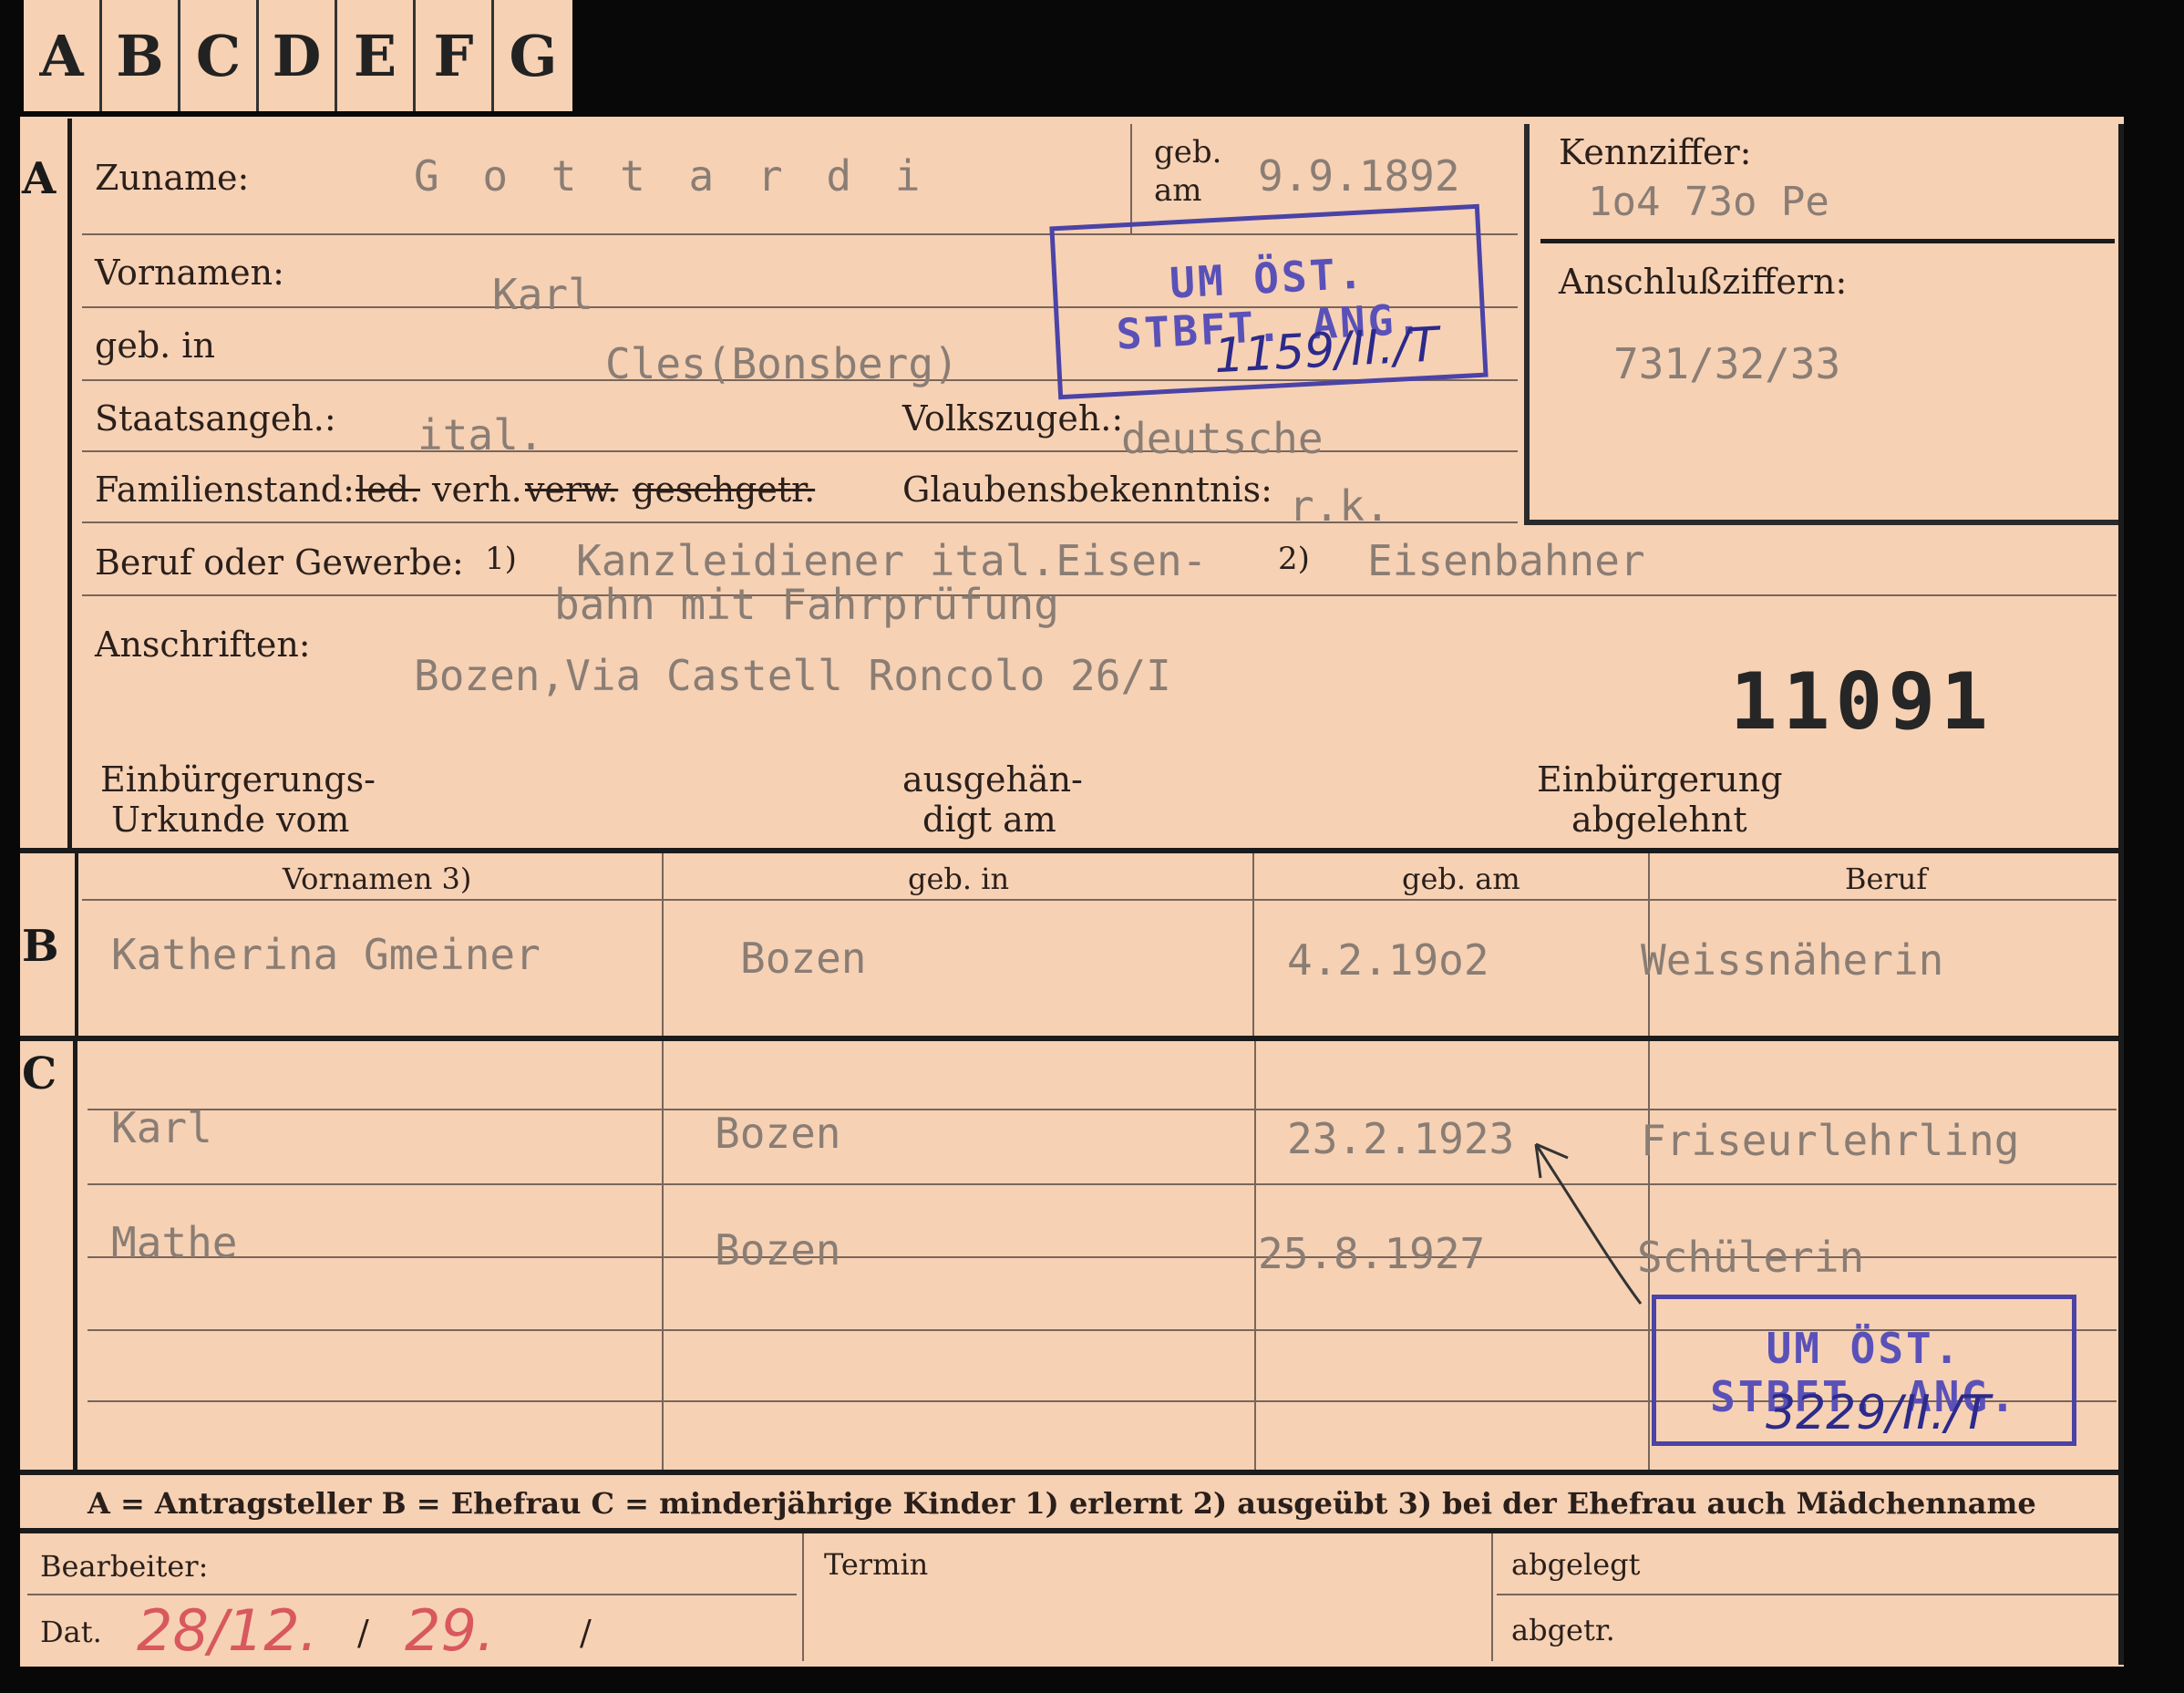  I want to click on value-zuname: G o t t a r d i, so click(672, 176).